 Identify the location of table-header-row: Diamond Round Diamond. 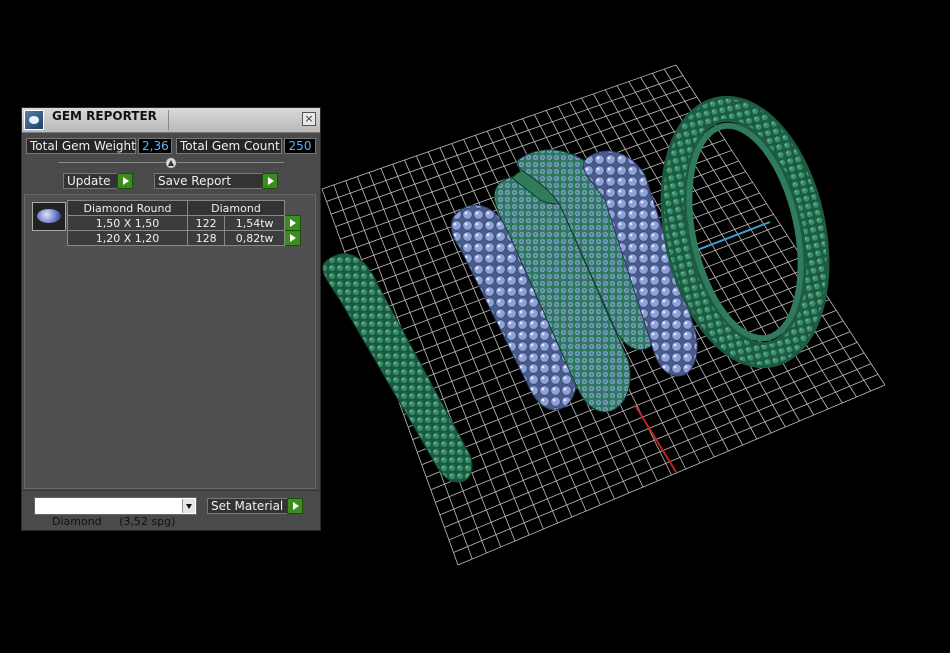
(184, 208).